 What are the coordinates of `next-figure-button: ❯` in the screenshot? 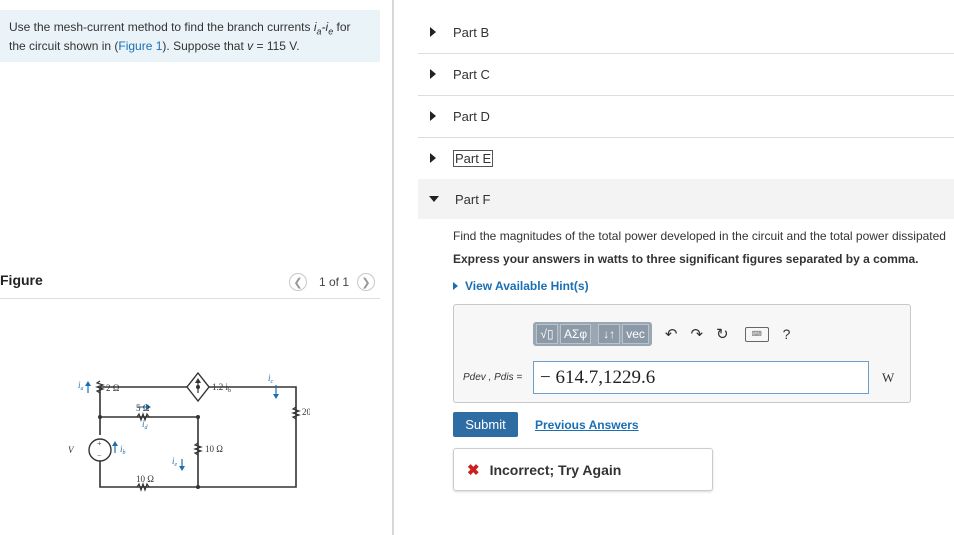 It's located at (366, 282).